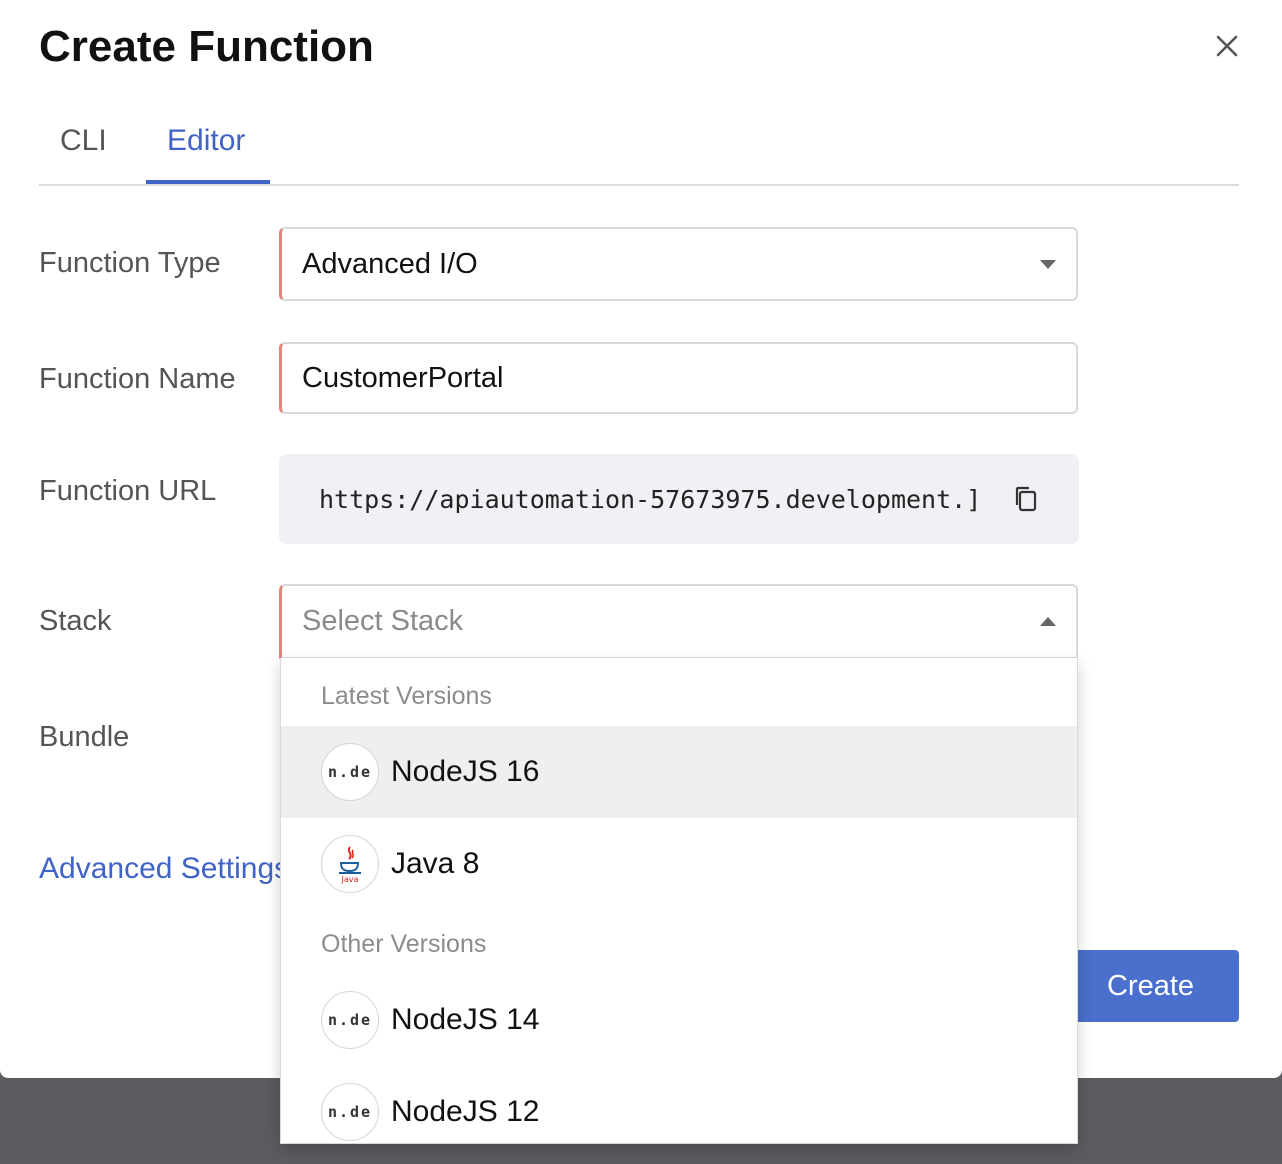  Describe the element at coordinates (208, 182) in the screenshot. I see `active-tab-indicator` at that location.